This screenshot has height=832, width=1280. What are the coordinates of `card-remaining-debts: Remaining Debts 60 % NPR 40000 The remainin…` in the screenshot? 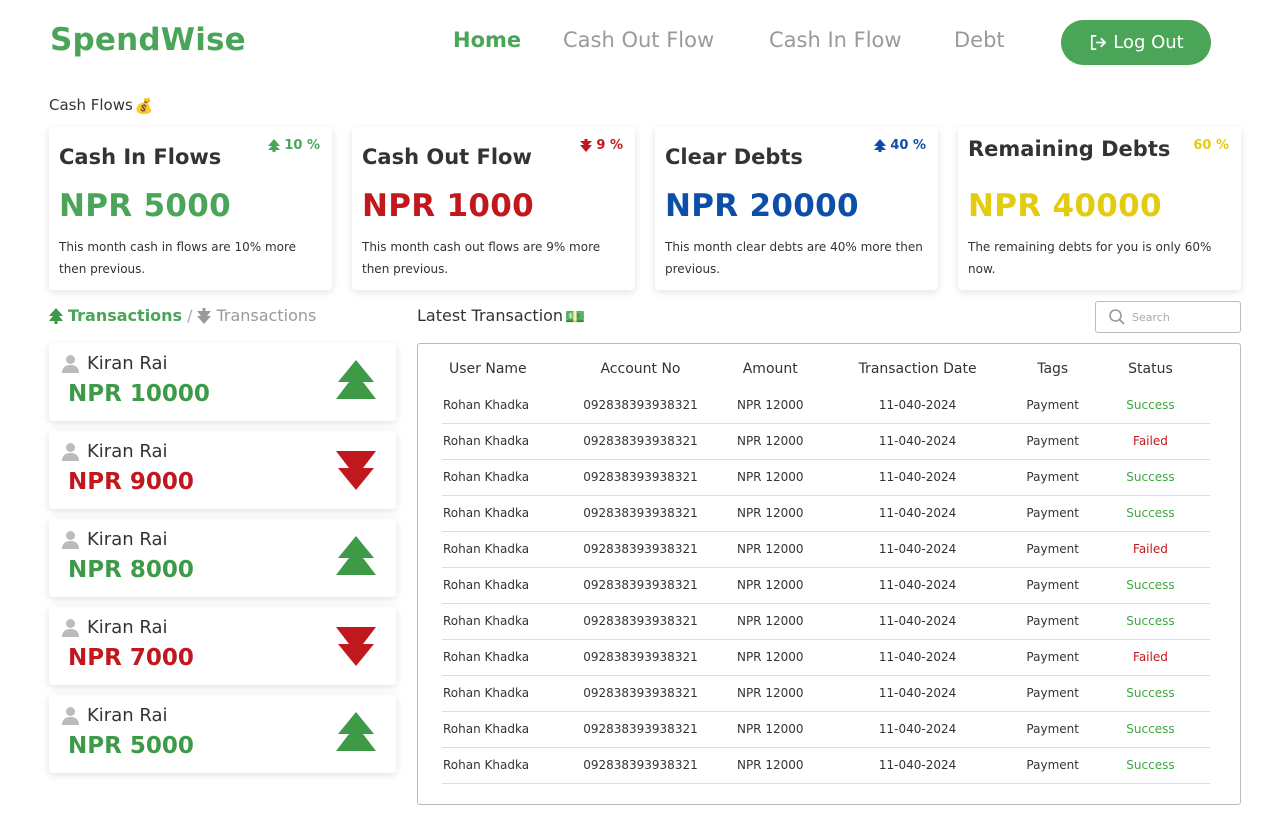 It's located at (1099, 208).